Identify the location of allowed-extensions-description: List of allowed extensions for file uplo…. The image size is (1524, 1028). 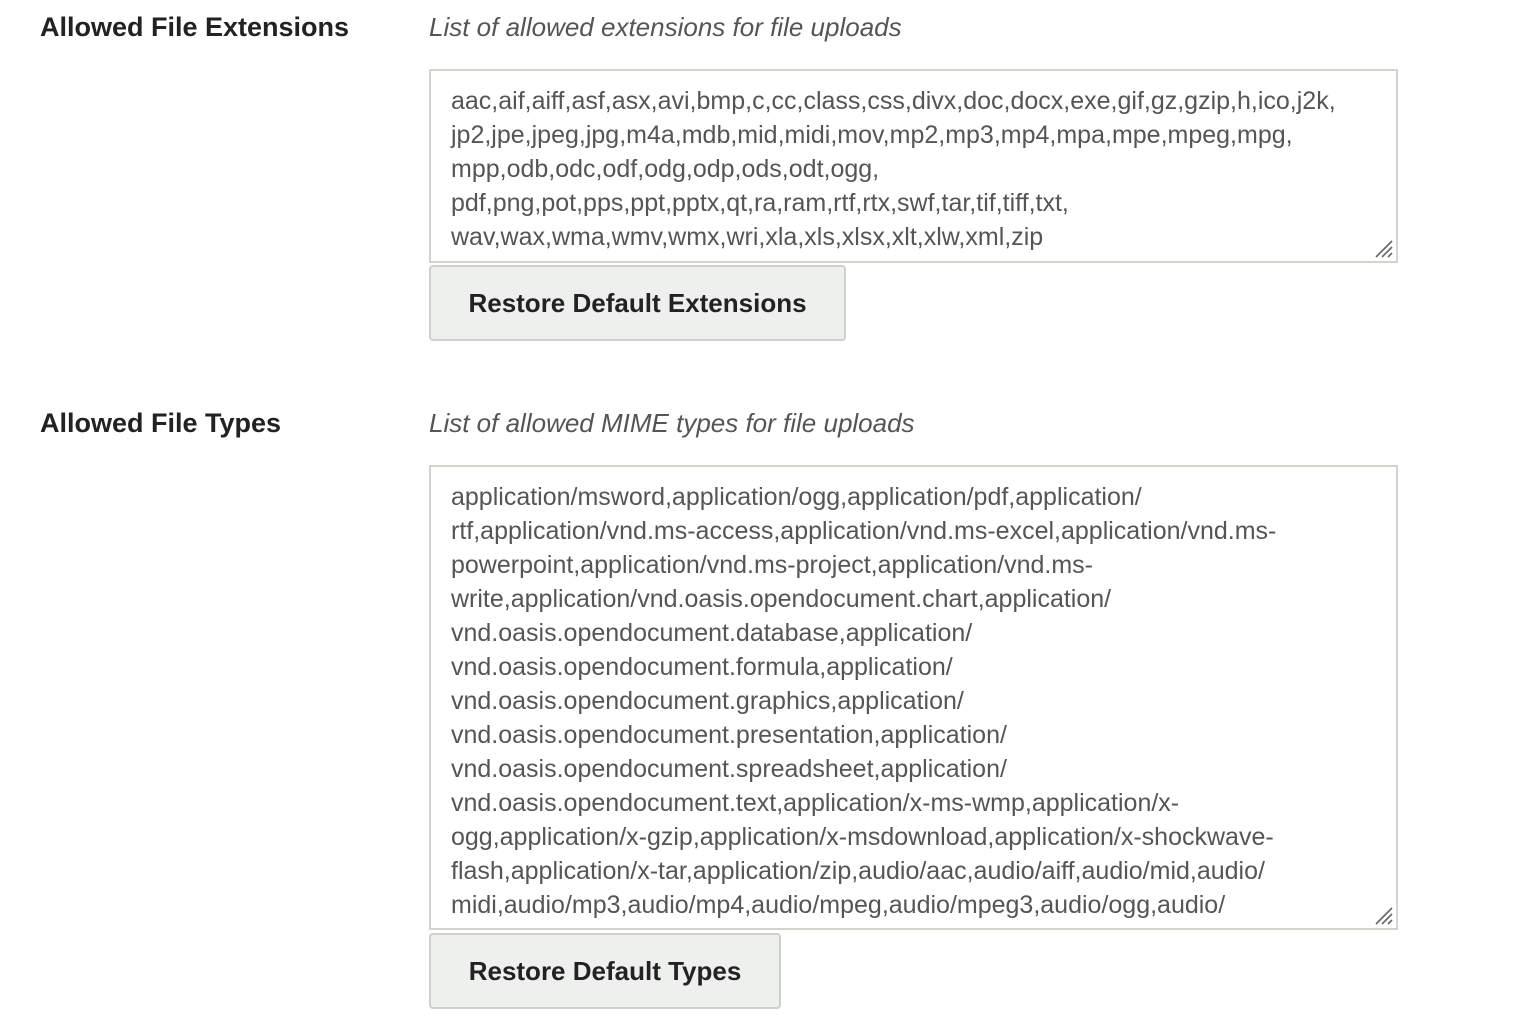
(665, 27).